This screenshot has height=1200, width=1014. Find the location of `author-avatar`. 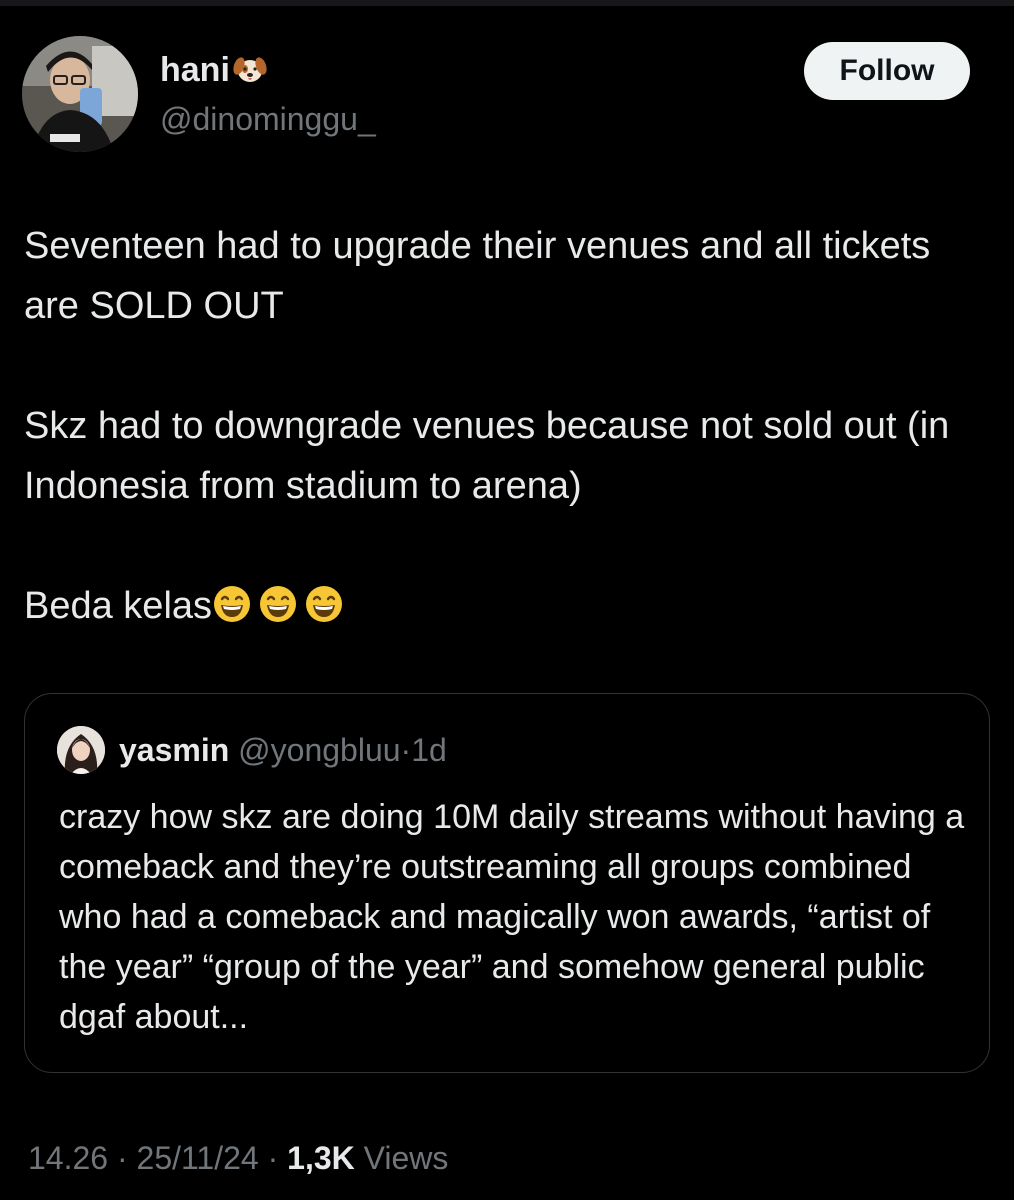

author-avatar is located at coordinates (80, 94).